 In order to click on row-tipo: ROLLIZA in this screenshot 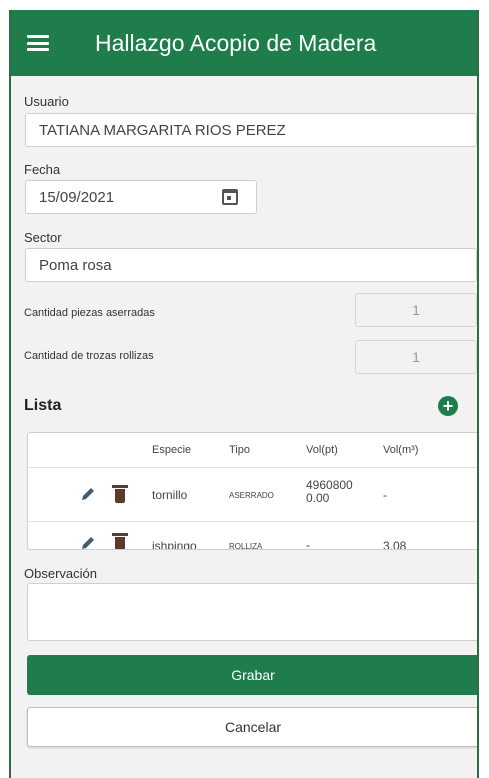, I will do `click(246, 546)`.